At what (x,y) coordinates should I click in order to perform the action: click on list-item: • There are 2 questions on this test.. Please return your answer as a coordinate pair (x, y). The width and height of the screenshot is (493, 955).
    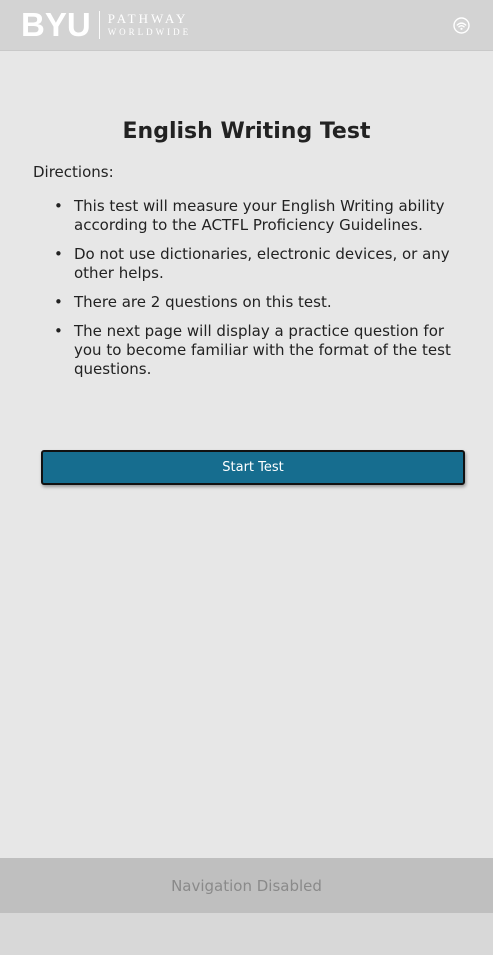
    Looking at the image, I should click on (254, 302).